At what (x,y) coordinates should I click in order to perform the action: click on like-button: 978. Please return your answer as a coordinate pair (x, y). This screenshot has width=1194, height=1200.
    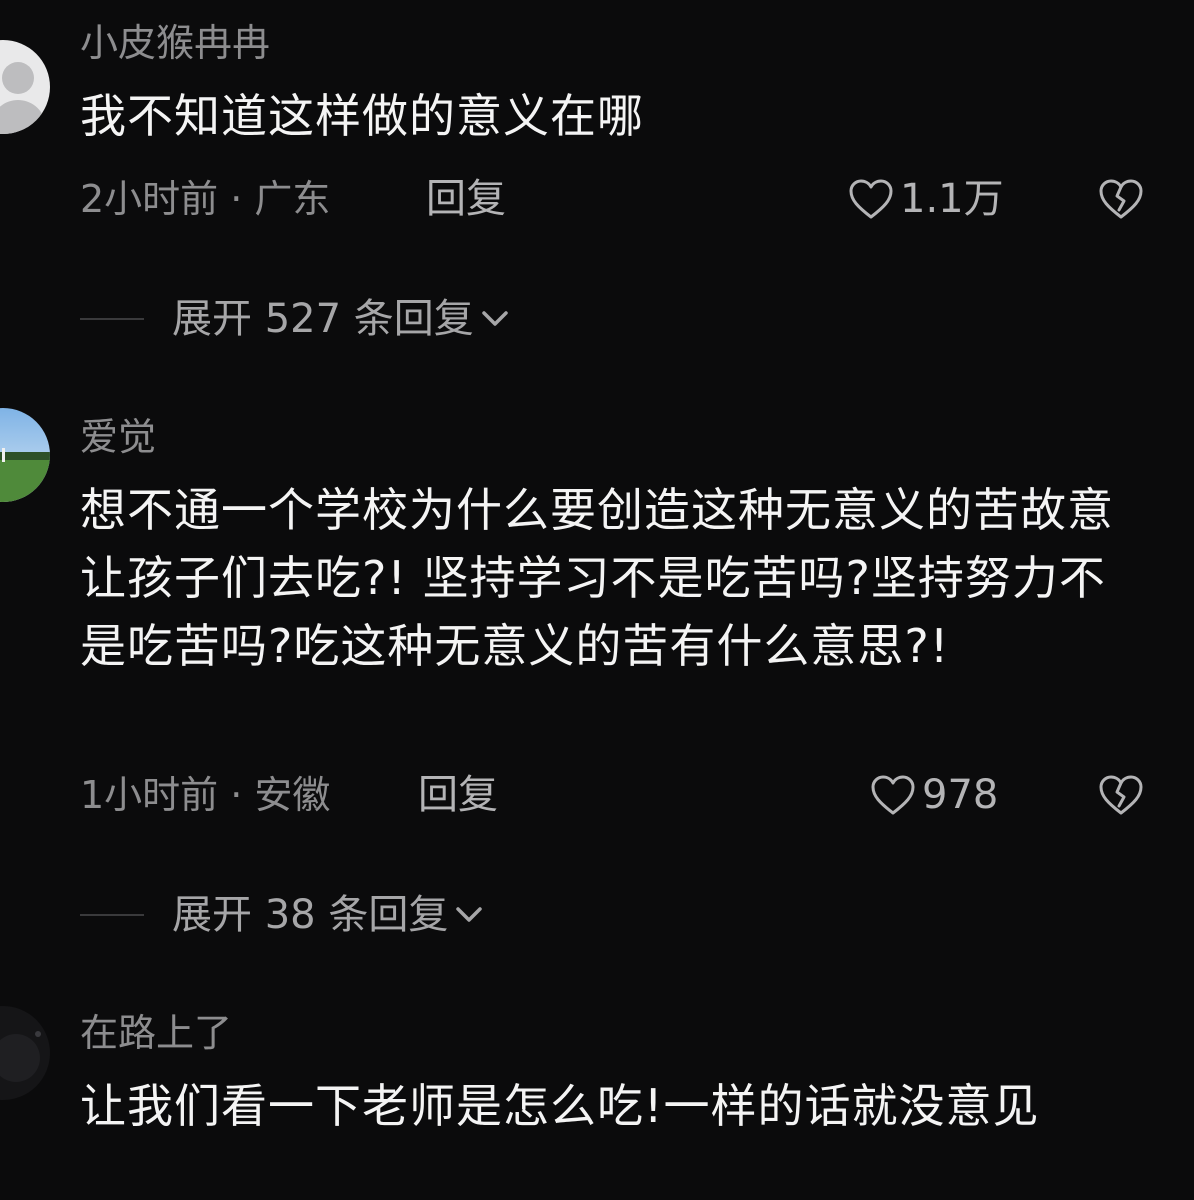
    Looking at the image, I should click on (934, 795).